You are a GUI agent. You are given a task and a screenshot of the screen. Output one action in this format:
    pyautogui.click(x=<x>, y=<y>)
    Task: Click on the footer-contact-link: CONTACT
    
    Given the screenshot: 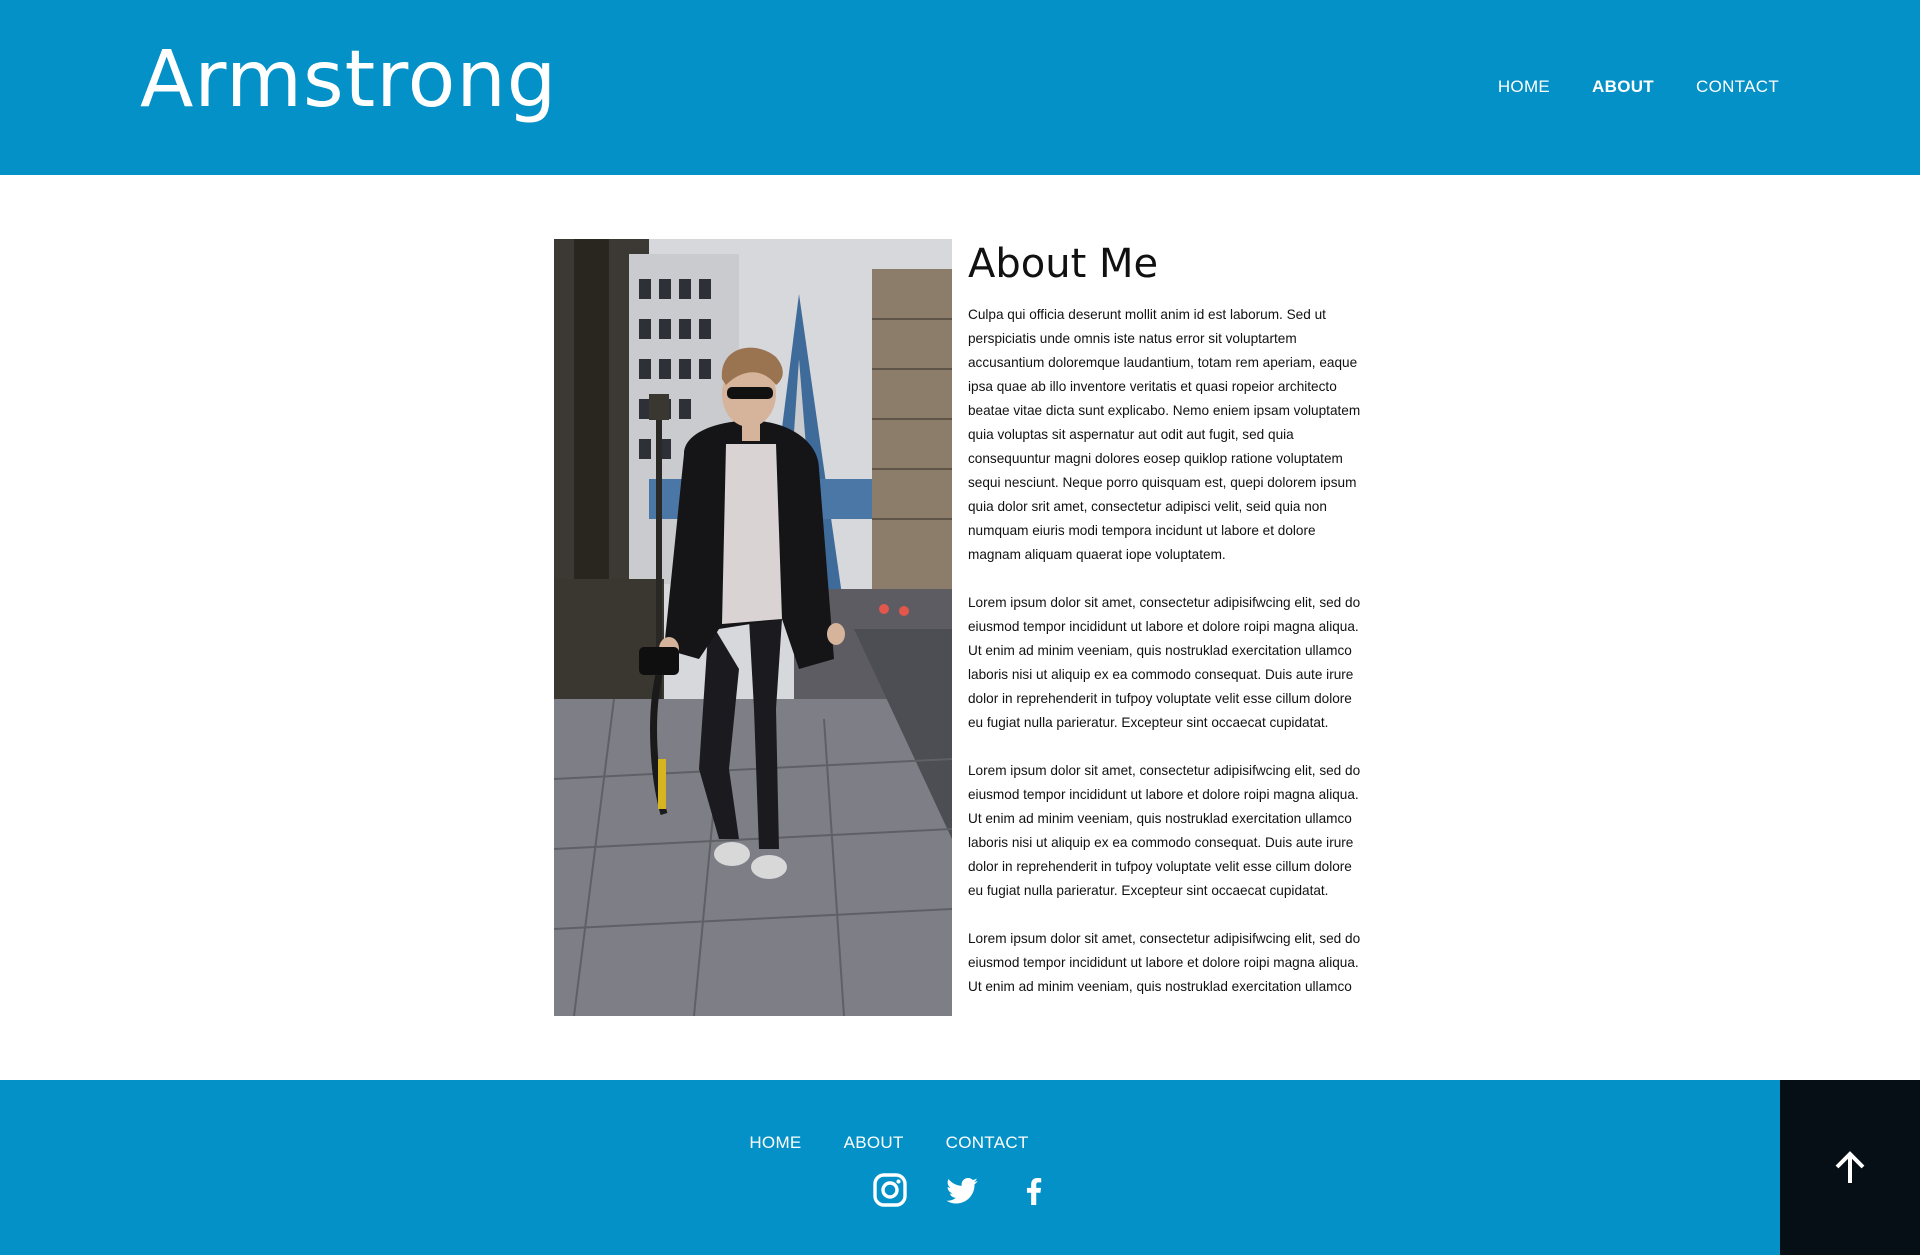 What is the action you would take?
    pyautogui.click(x=987, y=1143)
    